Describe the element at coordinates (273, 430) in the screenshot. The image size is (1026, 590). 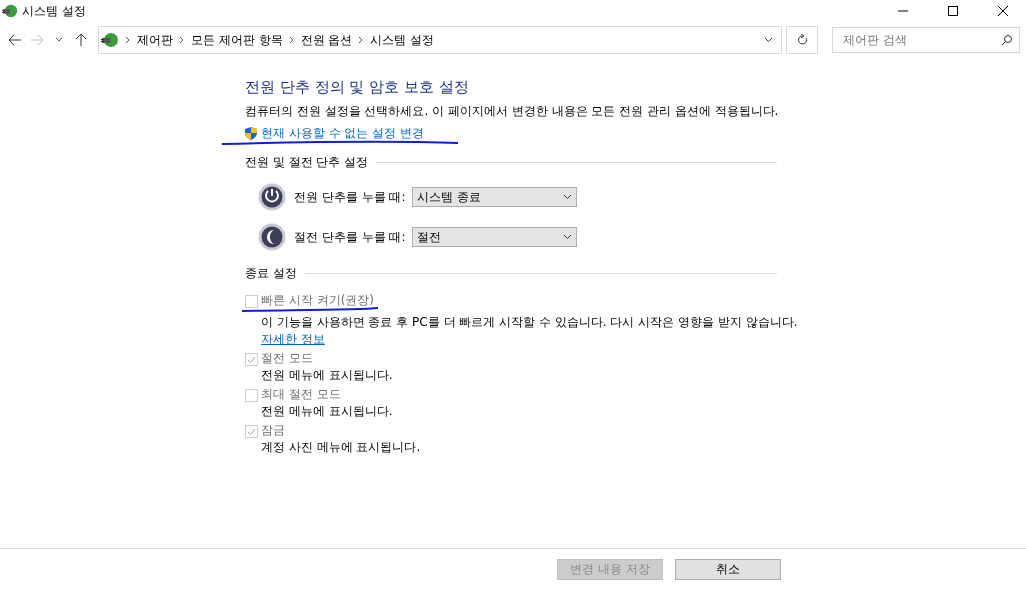
I see `option-label: 잠금` at that location.